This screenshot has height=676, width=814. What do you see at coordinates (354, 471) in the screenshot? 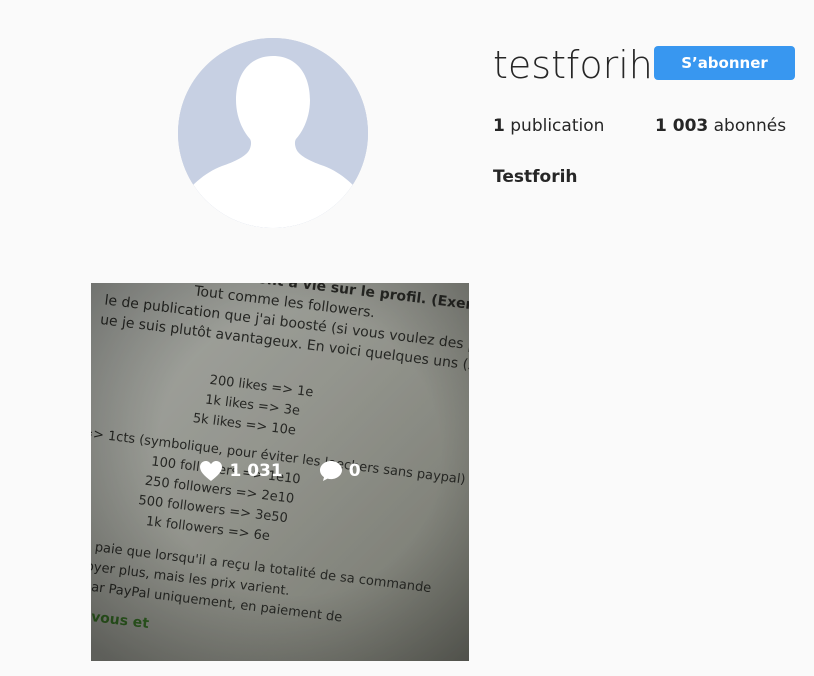
I see `comments-count: 0` at bounding box center [354, 471].